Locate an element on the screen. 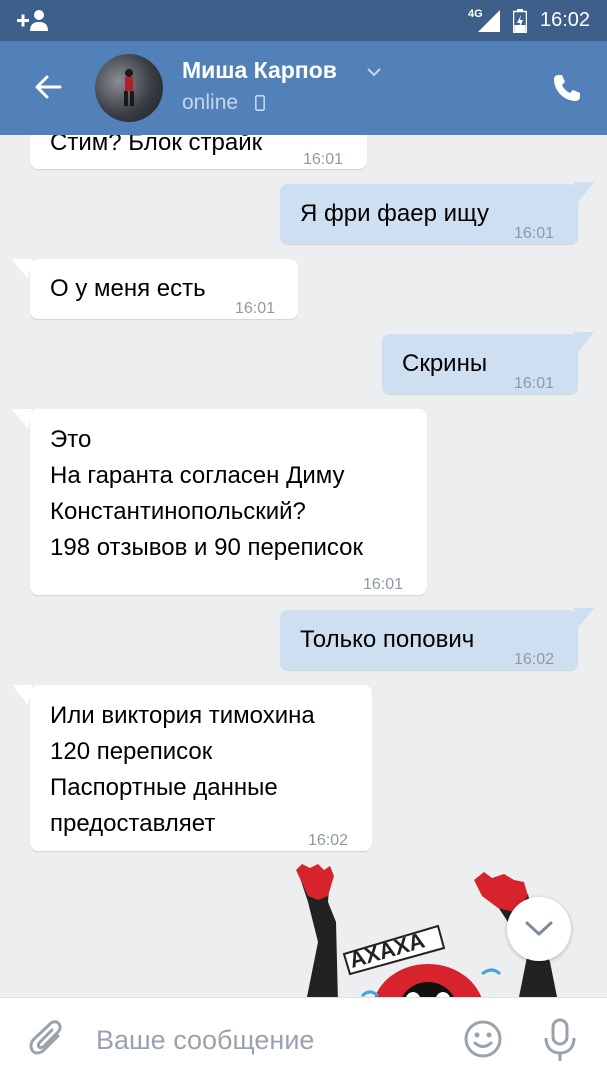 Image resolution: width=607 pixels, height=1081 pixels. message-outgoing: Только попович 16:02 is located at coordinates (429, 640).